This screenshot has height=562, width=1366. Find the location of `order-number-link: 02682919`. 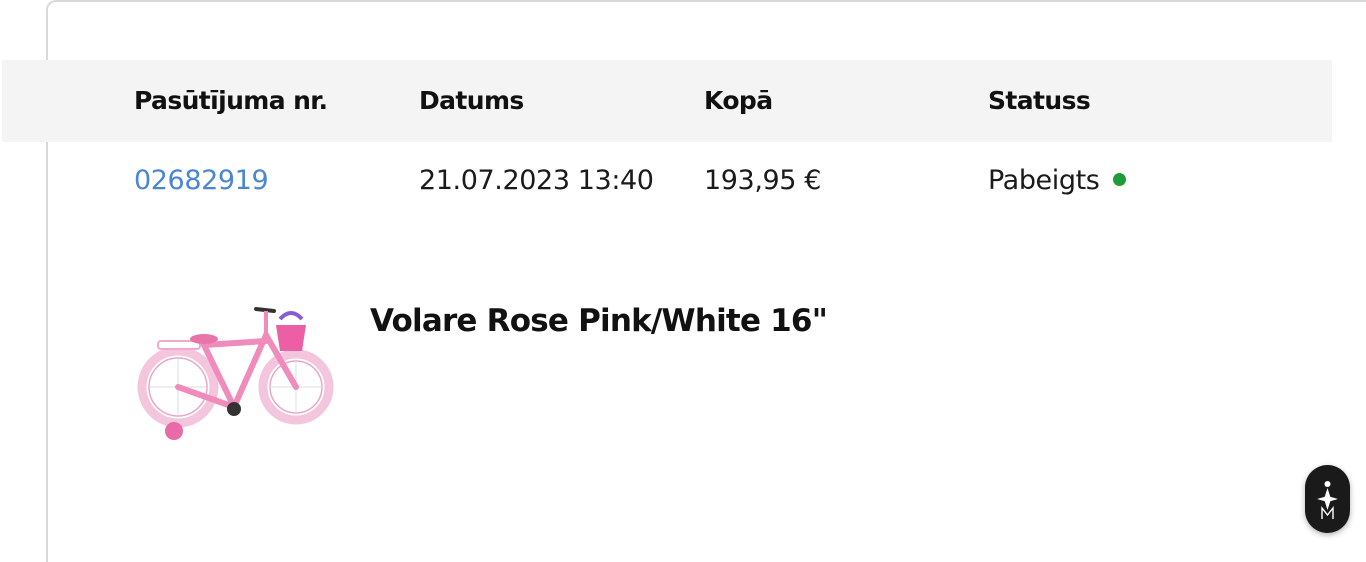

order-number-link: 02682919 is located at coordinates (201, 180).